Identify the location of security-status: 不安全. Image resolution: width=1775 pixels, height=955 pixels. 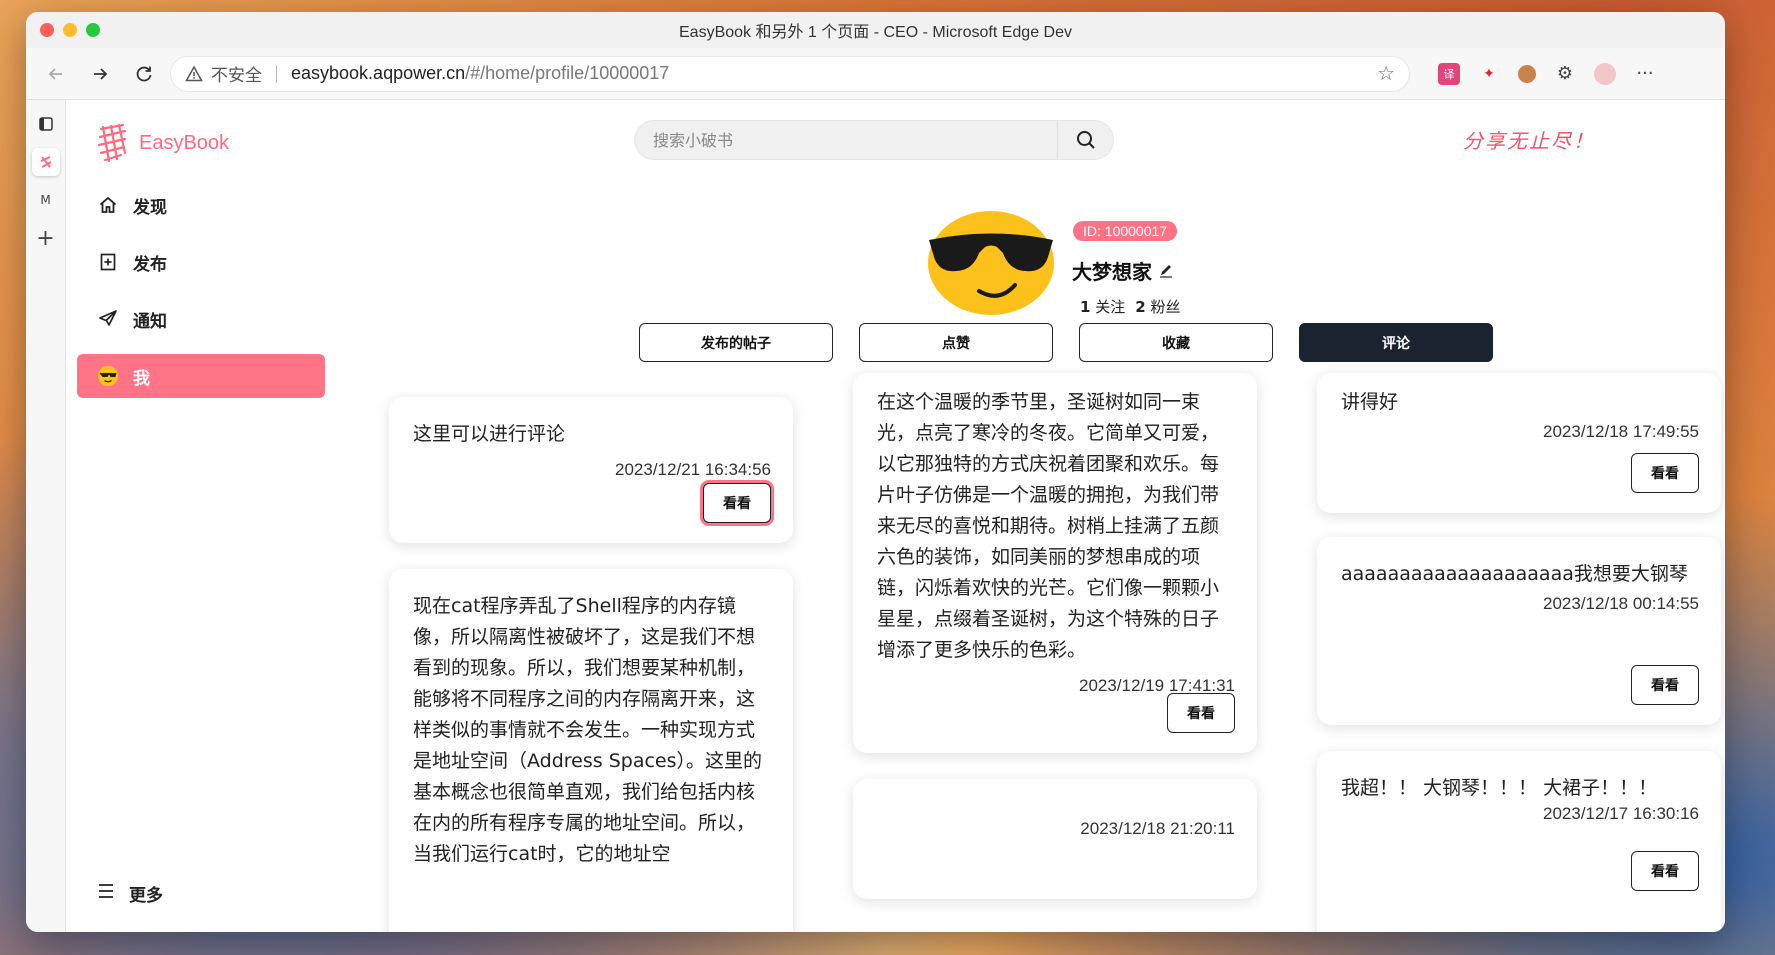
(236, 73).